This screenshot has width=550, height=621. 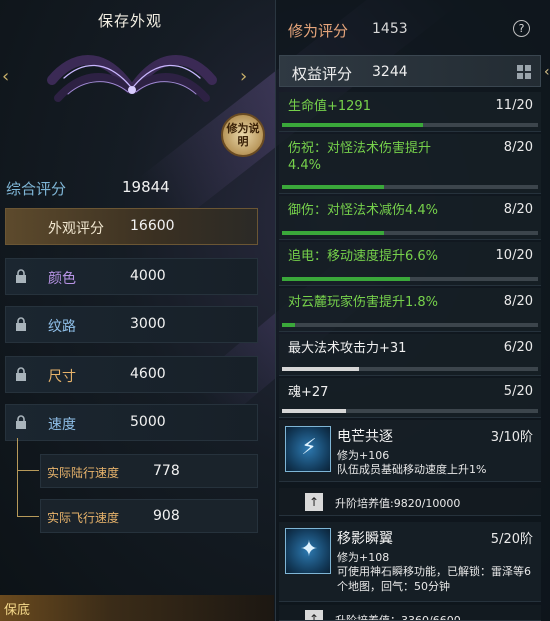 I want to click on skill-card: ⚡ 电芒共逐 3/10阶 修为+106 队伍成员基础移动速度上升1%, so click(x=410, y=451).